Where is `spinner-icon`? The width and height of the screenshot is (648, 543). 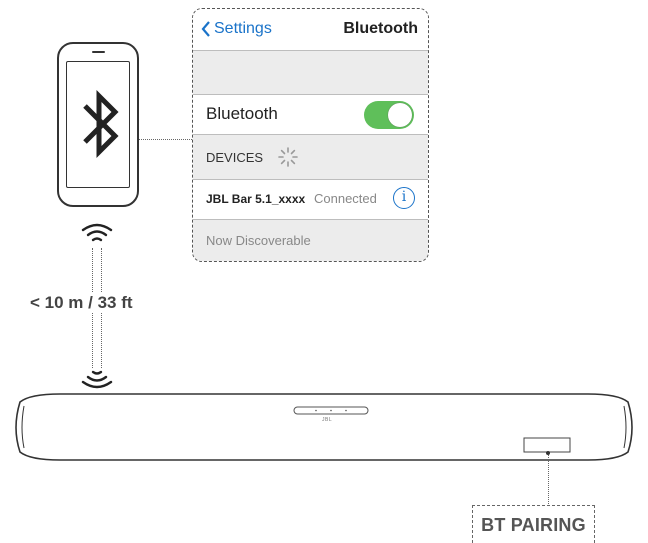
spinner-icon is located at coordinates (288, 157).